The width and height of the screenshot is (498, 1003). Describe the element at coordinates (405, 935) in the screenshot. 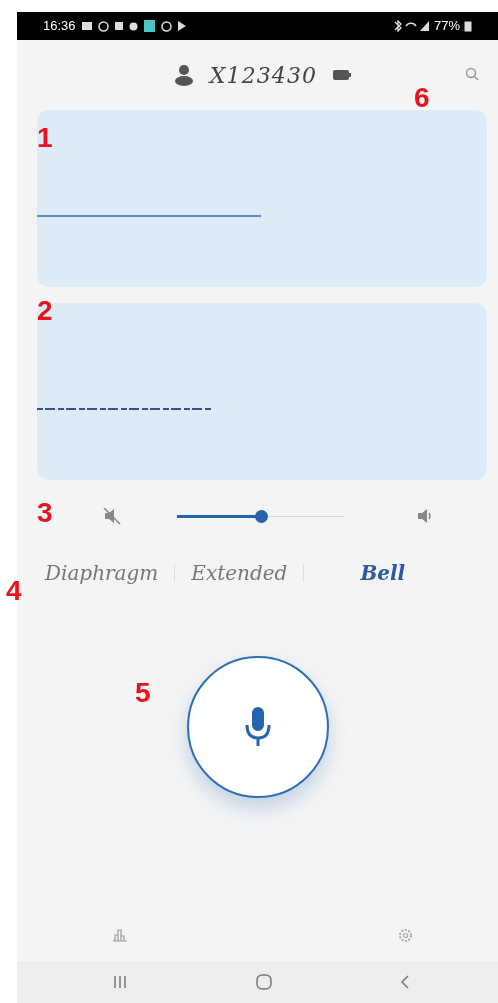

I see `settings-icon` at that location.